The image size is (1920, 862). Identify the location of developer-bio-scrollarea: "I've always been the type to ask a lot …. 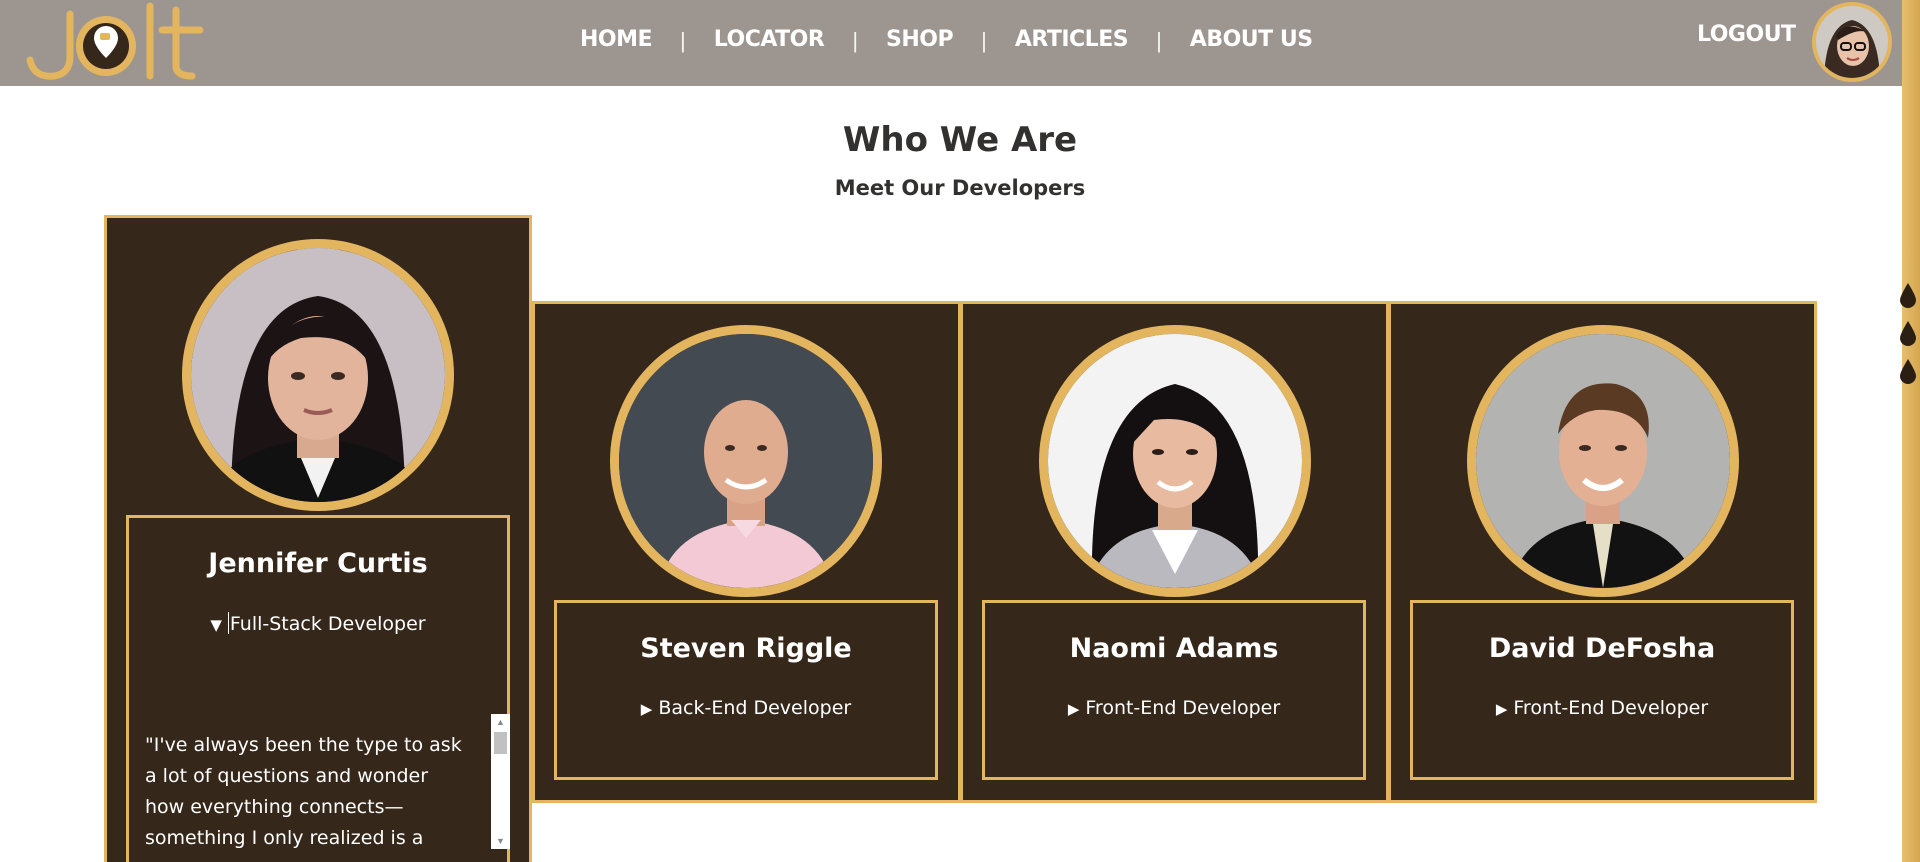
(318, 784).